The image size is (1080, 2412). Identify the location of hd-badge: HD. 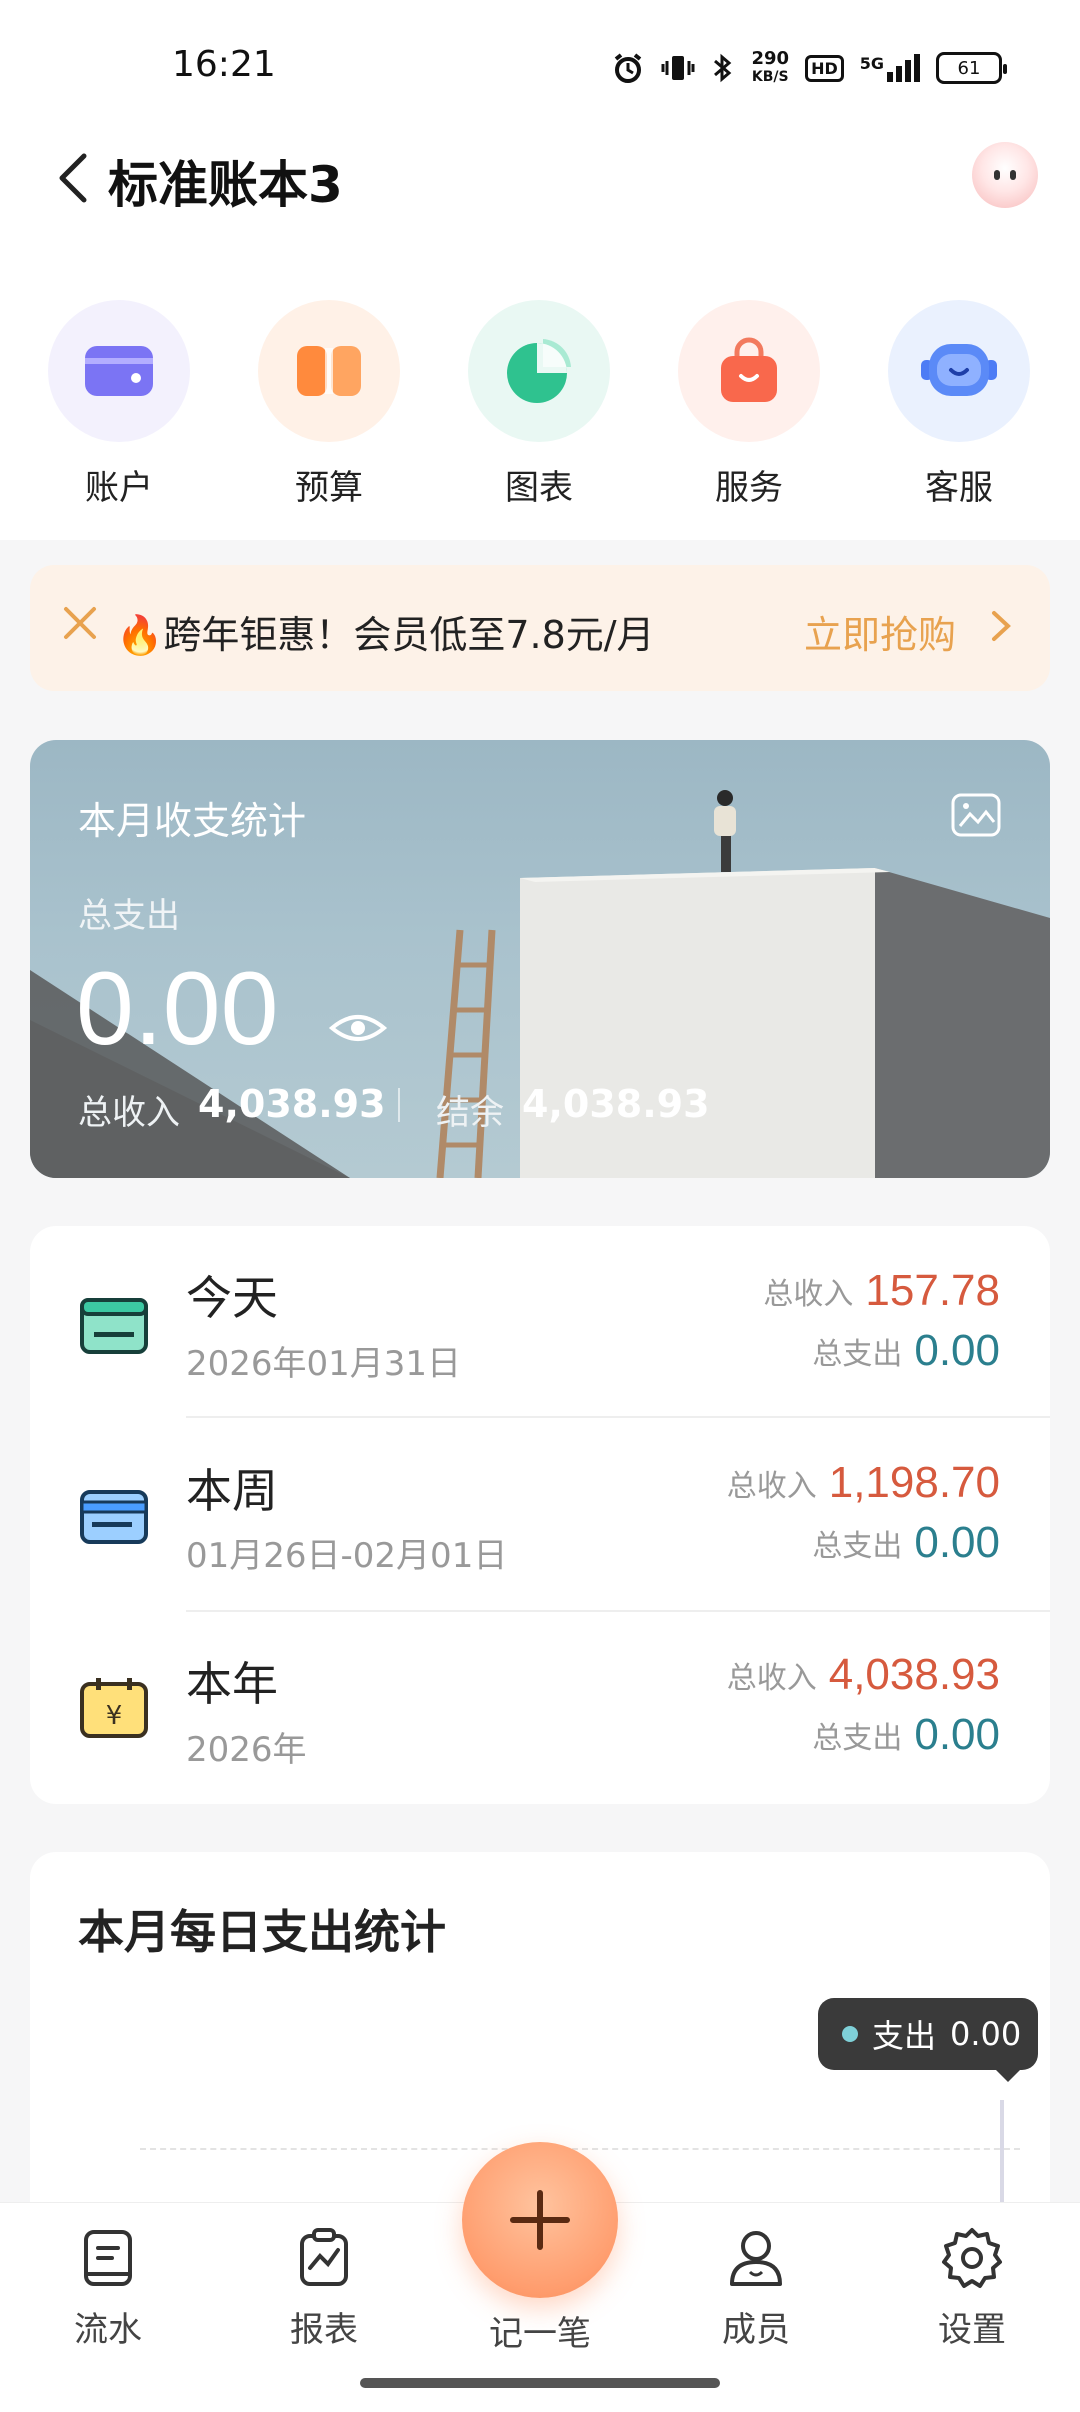
(824, 68).